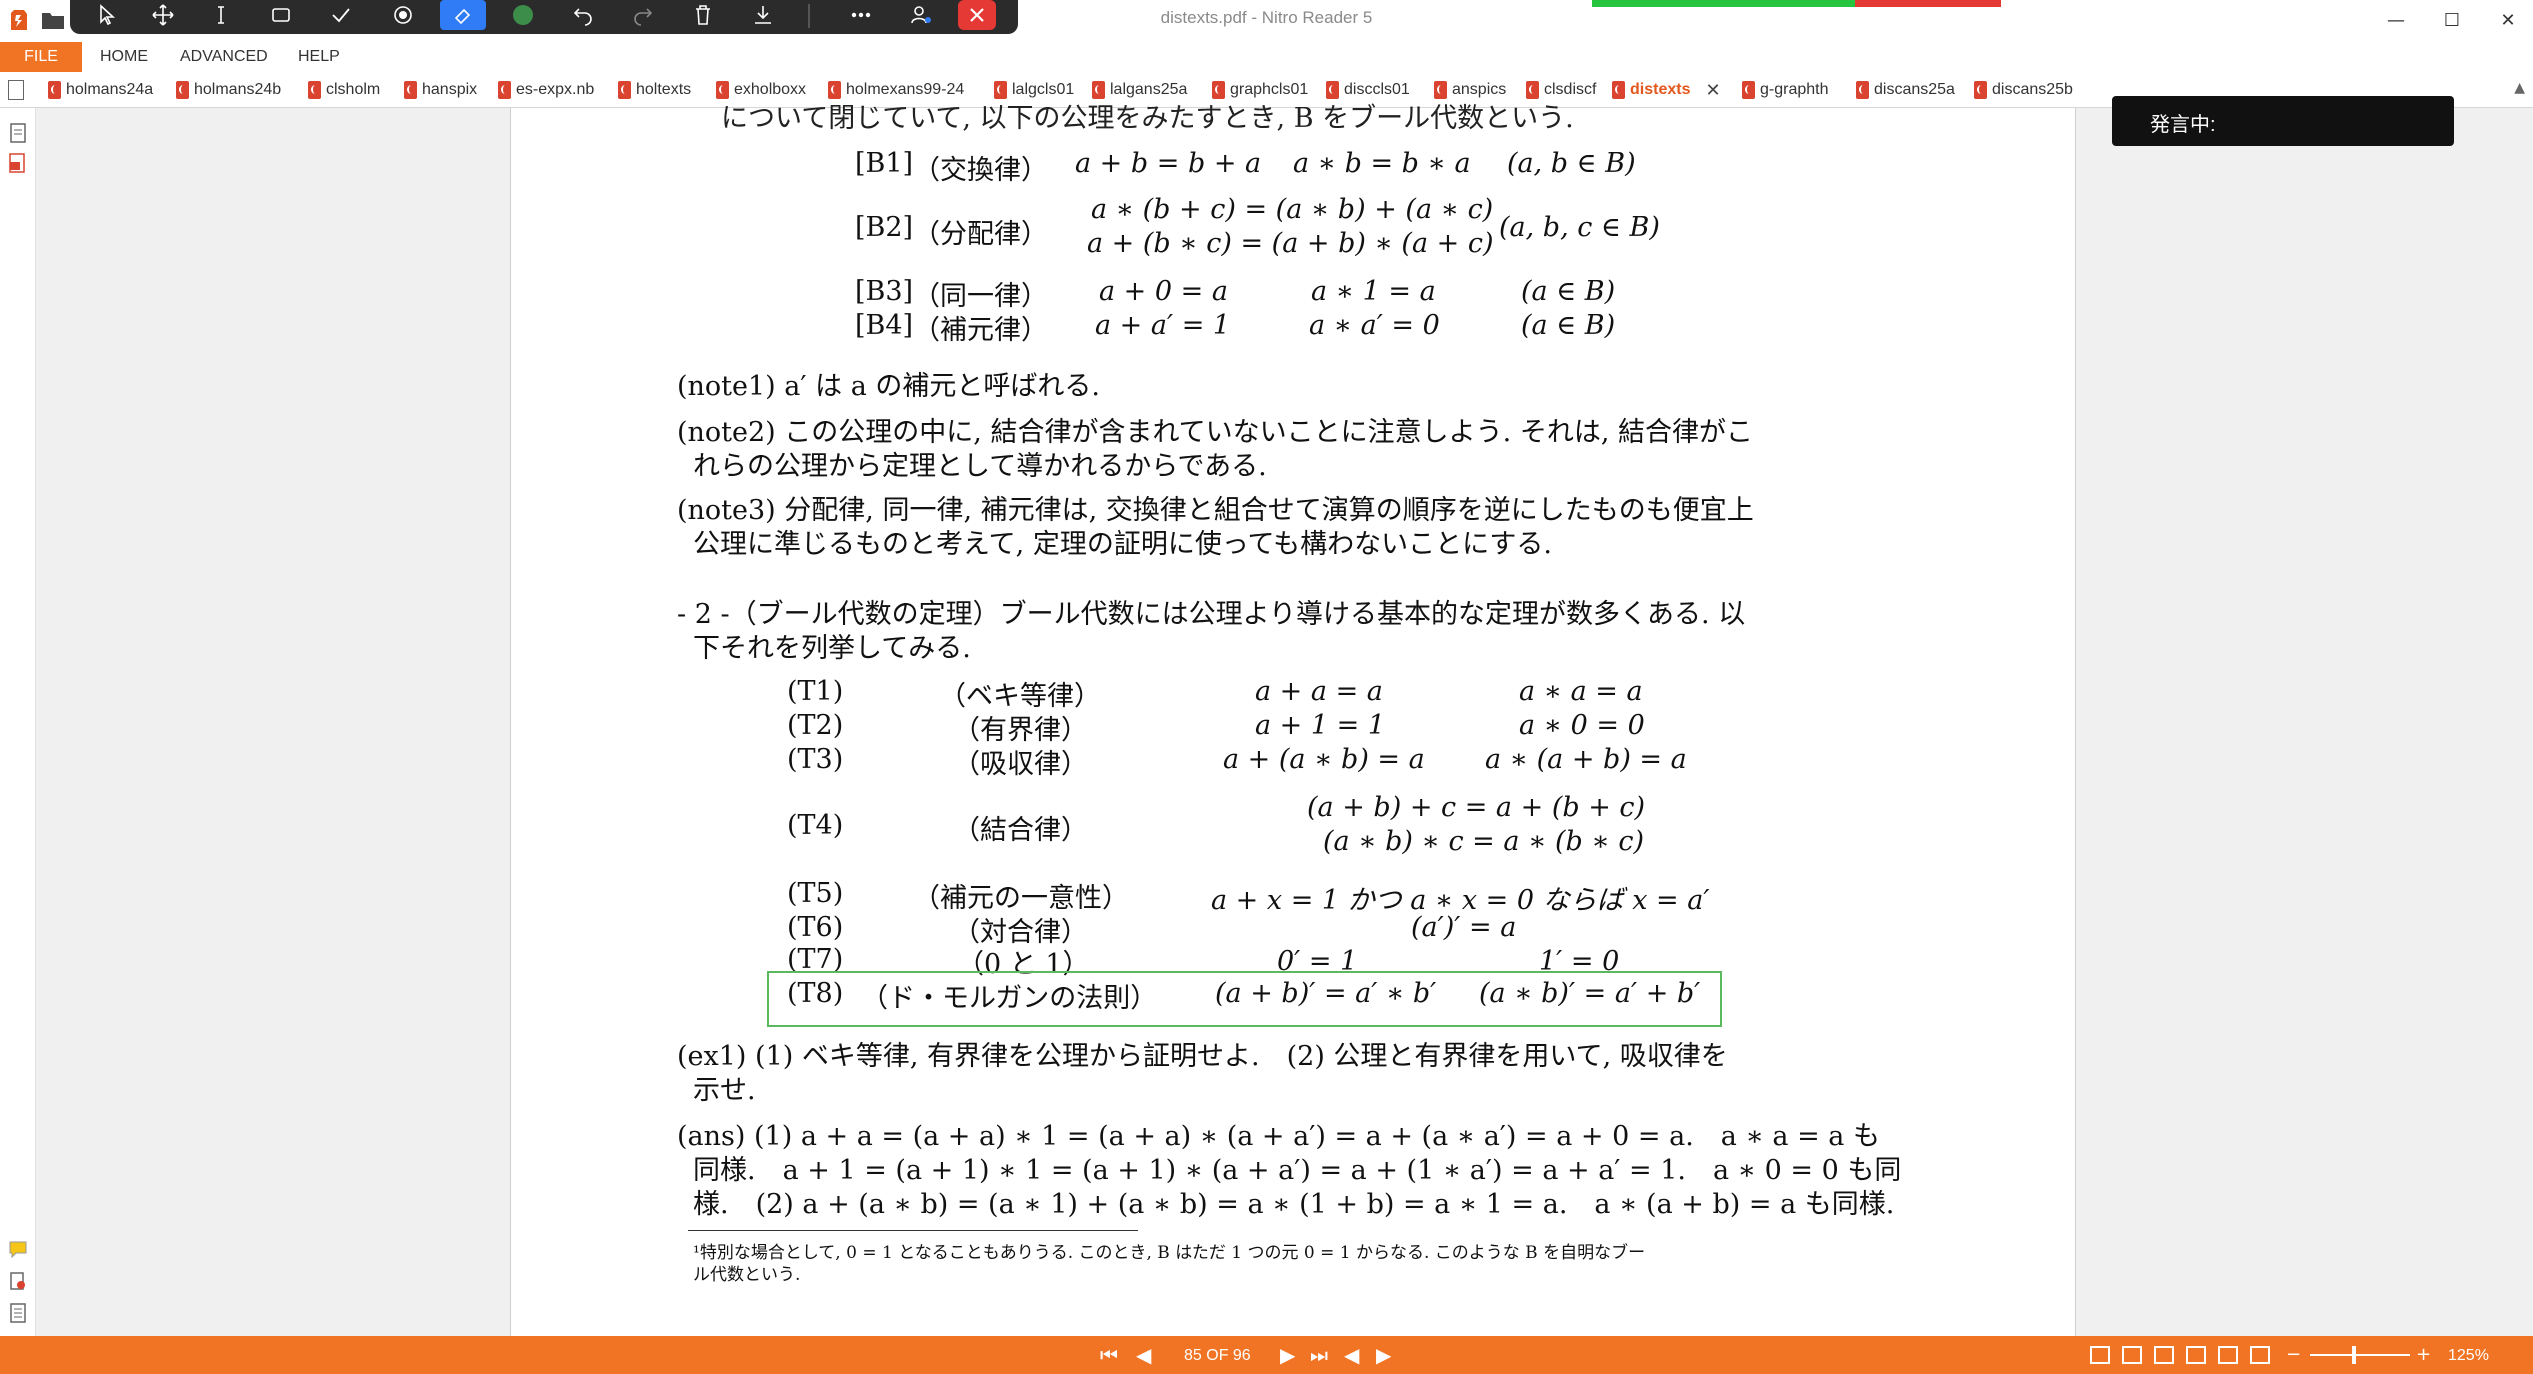 Image resolution: width=2533 pixels, height=1374 pixels. What do you see at coordinates (2354, 1355) in the screenshot?
I see `zoom-slider-thumb` at bounding box center [2354, 1355].